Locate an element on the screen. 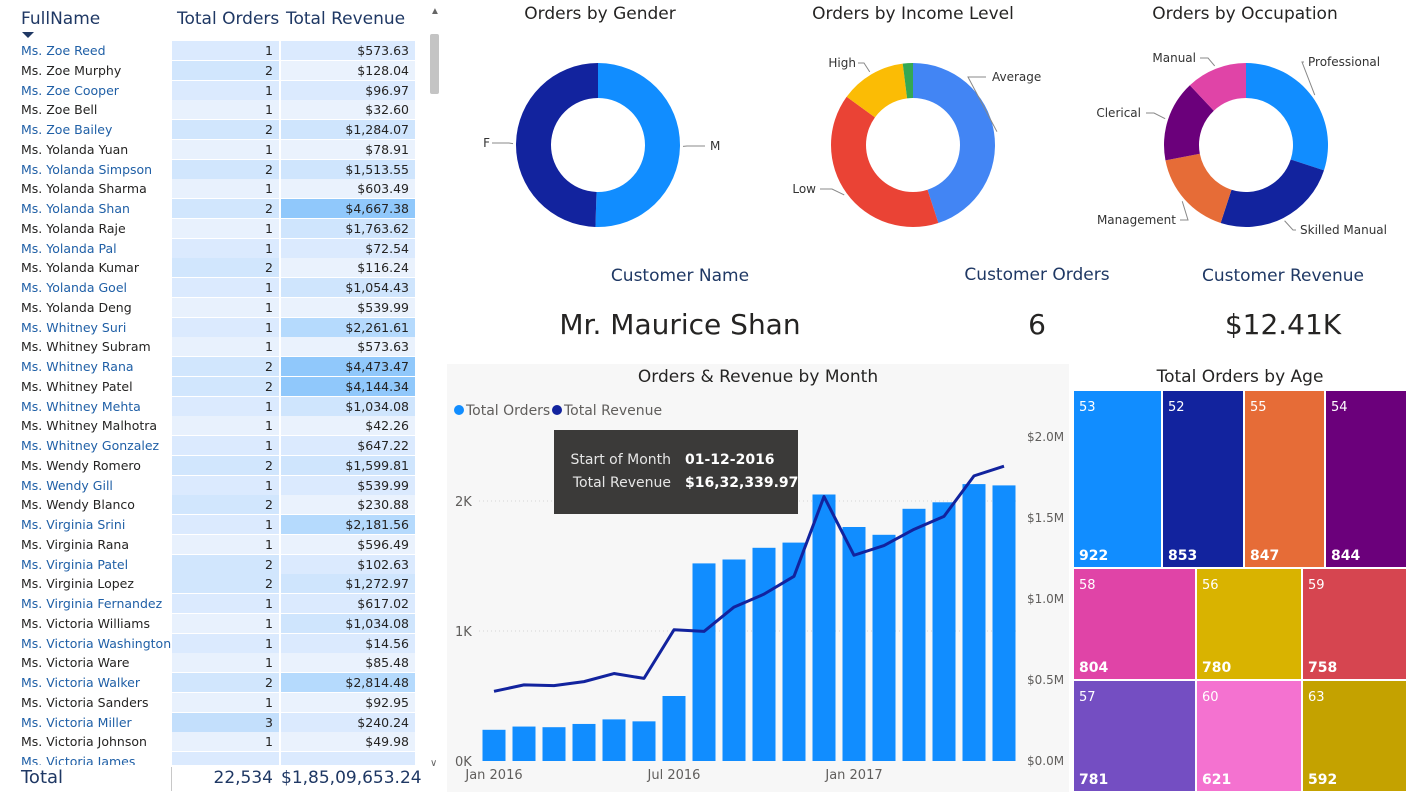 The image size is (1407, 792). scroll-down-icon: ∨ is located at coordinates (433, 763).